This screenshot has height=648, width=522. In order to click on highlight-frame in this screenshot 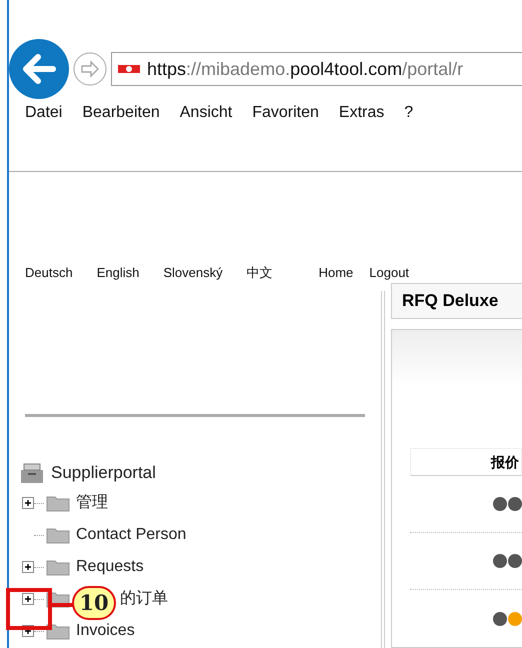, I will do `click(29, 609)`.